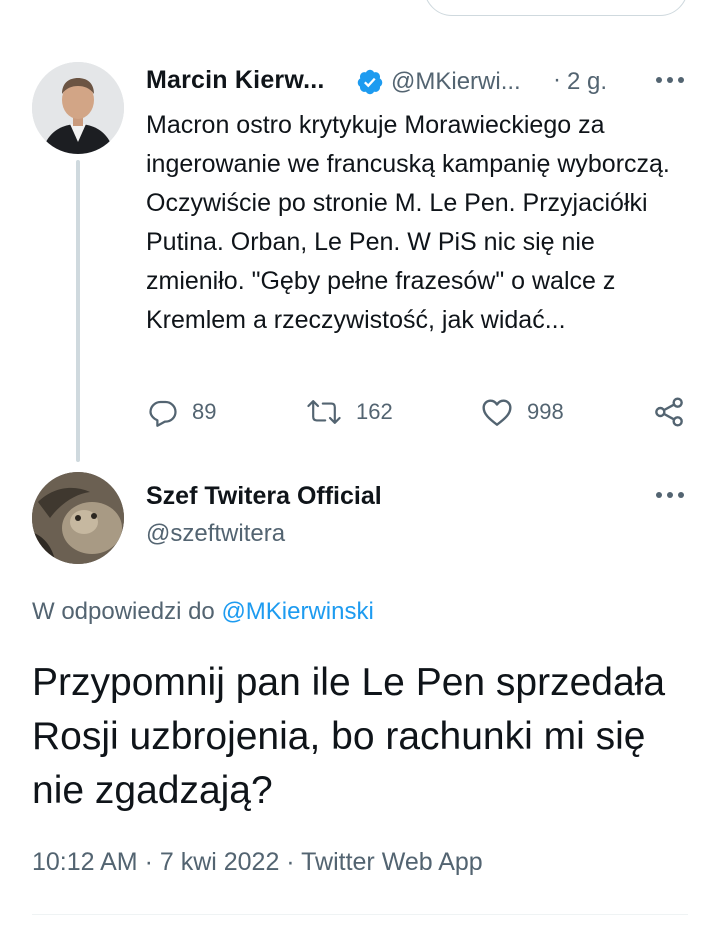 The width and height of the screenshot is (718, 952). Describe the element at coordinates (297, 611) in the screenshot. I see `reply-handle-link: @MKierwinski` at that location.